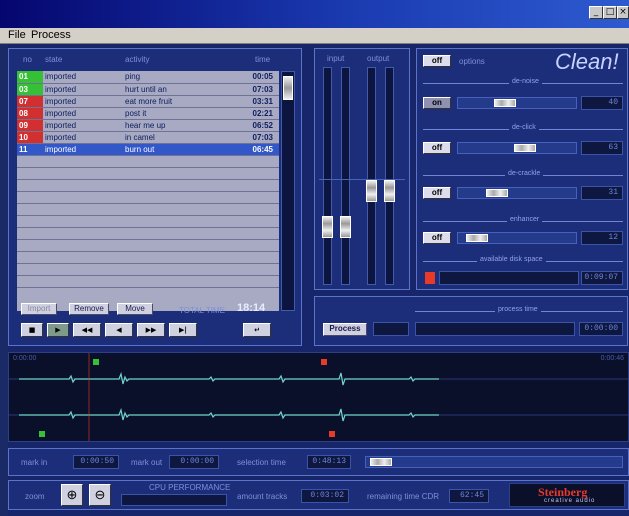 Image resolution: width=629 pixels, height=516 pixels. I want to click on mark-in-value: 0:00:50, so click(96, 462).